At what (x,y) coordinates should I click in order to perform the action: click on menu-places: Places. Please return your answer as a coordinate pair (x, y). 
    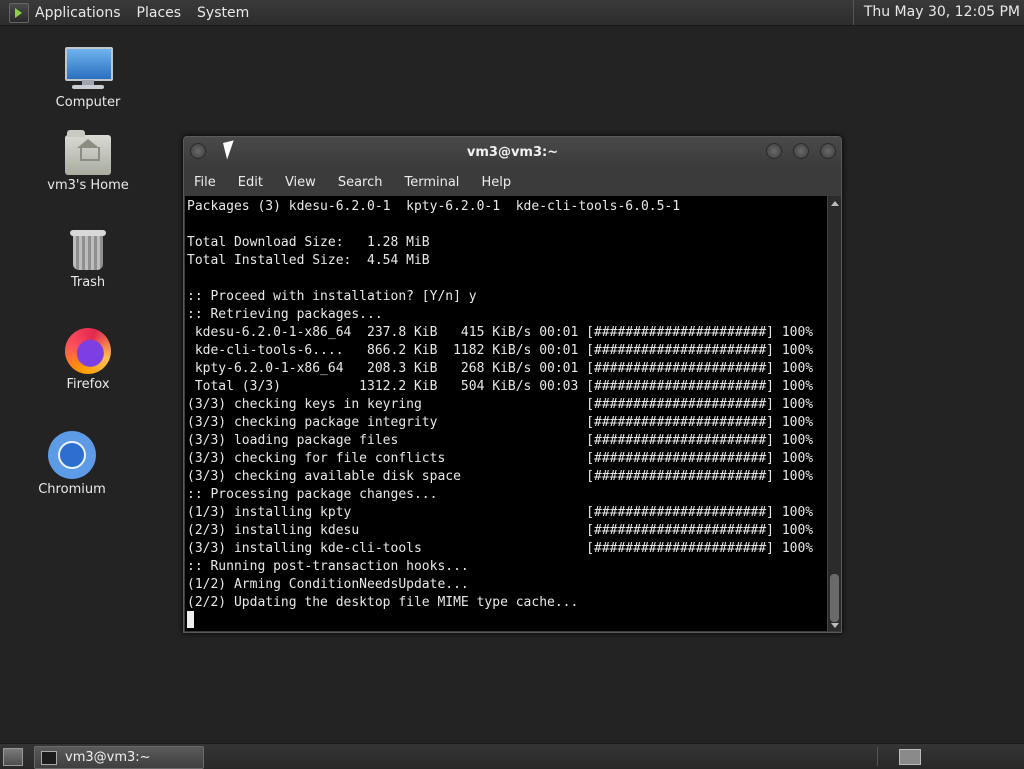
    Looking at the image, I should click on (159, 13).